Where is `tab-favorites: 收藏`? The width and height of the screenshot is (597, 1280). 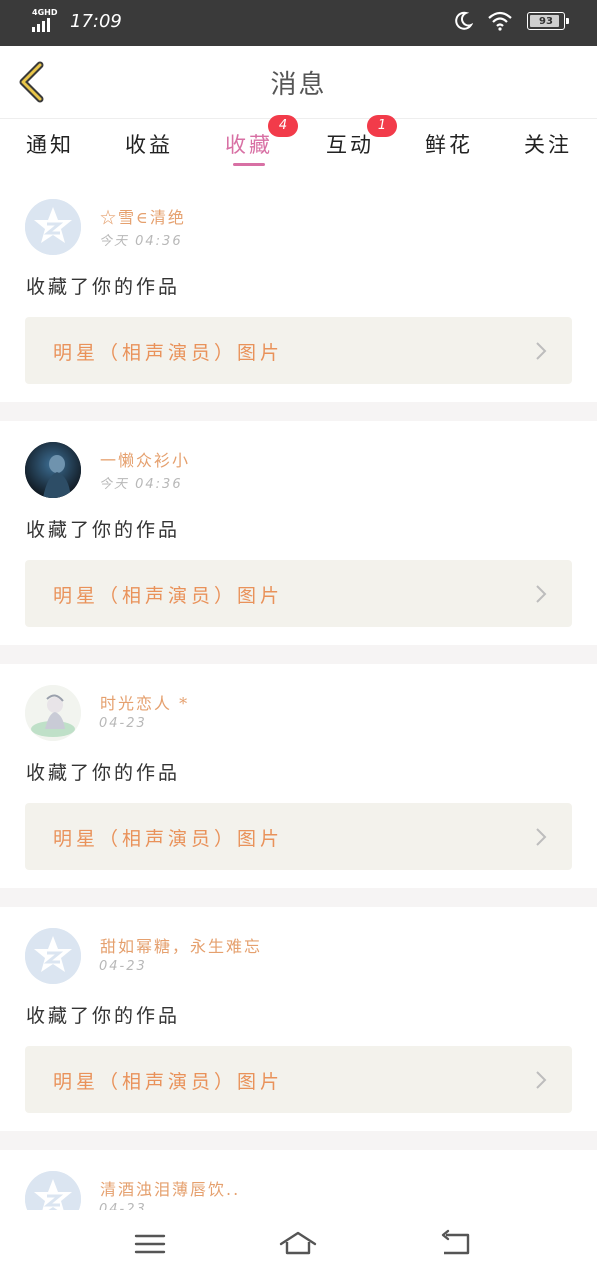
tab-favorites: 收藏 is located at coordinates (249, 144).